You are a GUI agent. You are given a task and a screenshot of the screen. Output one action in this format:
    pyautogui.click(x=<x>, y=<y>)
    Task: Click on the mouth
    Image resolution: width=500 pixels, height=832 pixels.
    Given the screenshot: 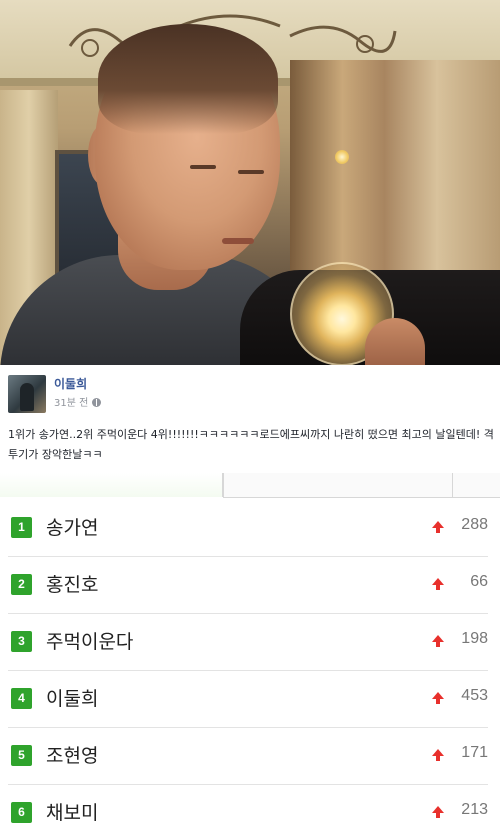 What is the action you would take?
    pyautogui.click(x=238, y=241)
    